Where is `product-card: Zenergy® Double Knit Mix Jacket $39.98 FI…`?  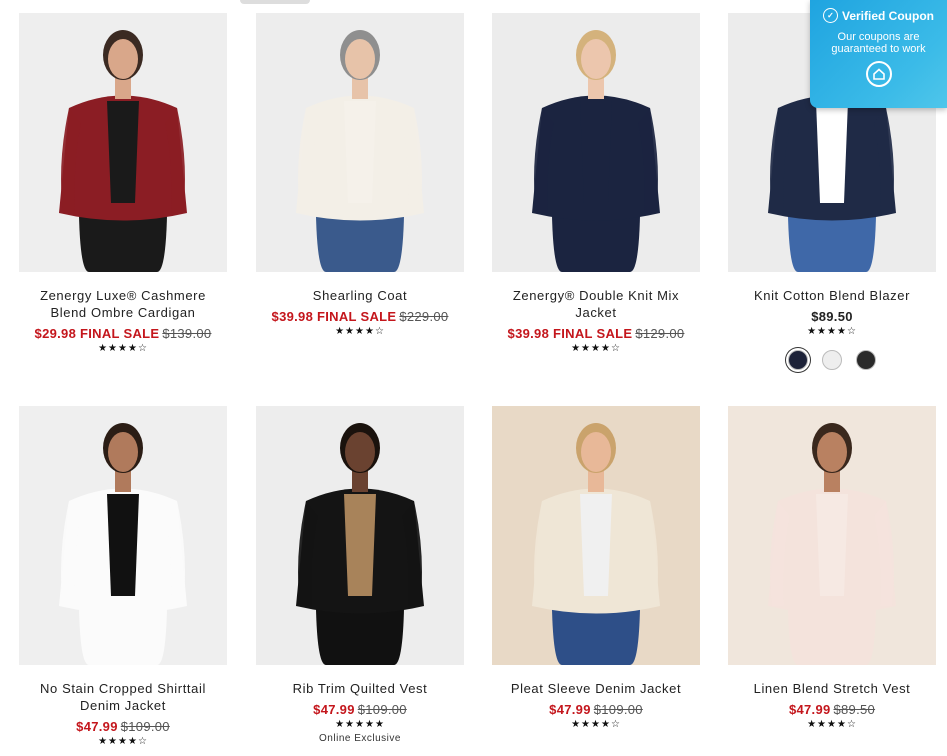 product-card: Zenergy® Double Knit Mix Jacket $39.98 FI… is located at coordinates (596, 184).